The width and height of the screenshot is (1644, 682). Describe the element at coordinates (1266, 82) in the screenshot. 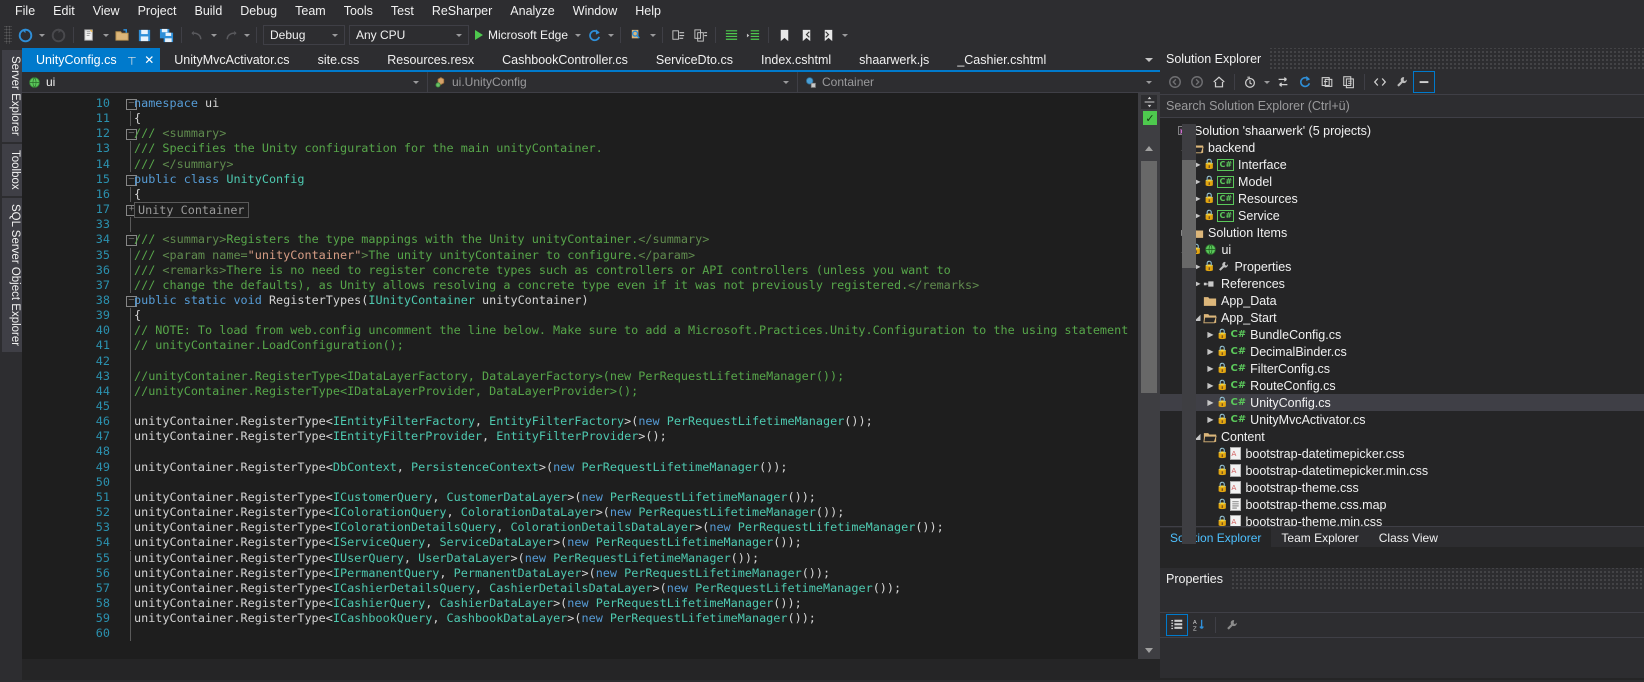

I see `pending-changes-dropdown-icon` at that location.